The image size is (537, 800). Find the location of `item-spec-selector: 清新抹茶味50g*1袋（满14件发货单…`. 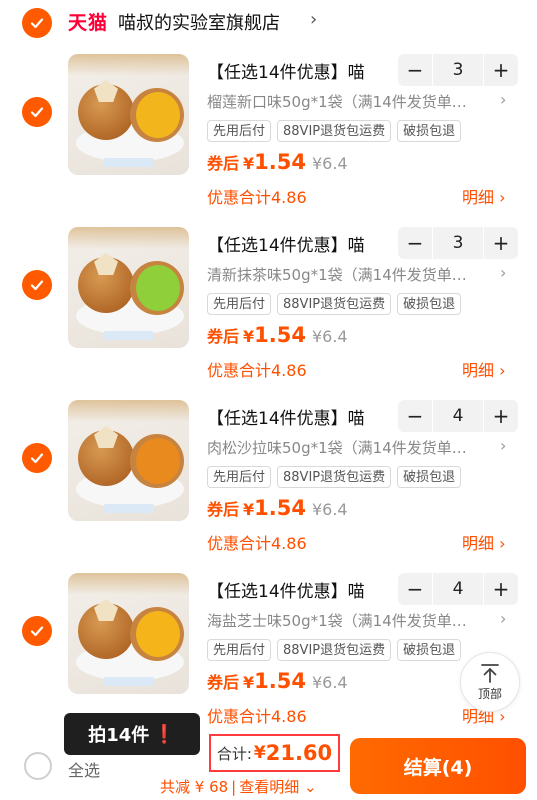

item-spec-selector: 清新抹茶味50g*1袋（满14件发货单… is located at coordinates (357, 274).